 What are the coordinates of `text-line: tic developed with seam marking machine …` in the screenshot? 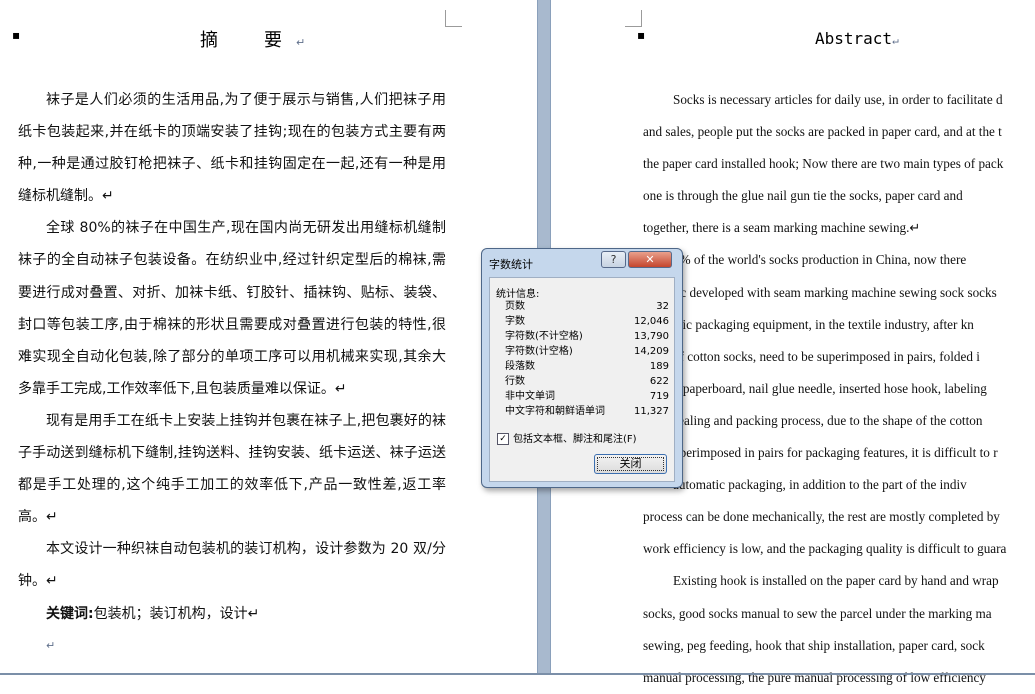 It's located at (839, 293).